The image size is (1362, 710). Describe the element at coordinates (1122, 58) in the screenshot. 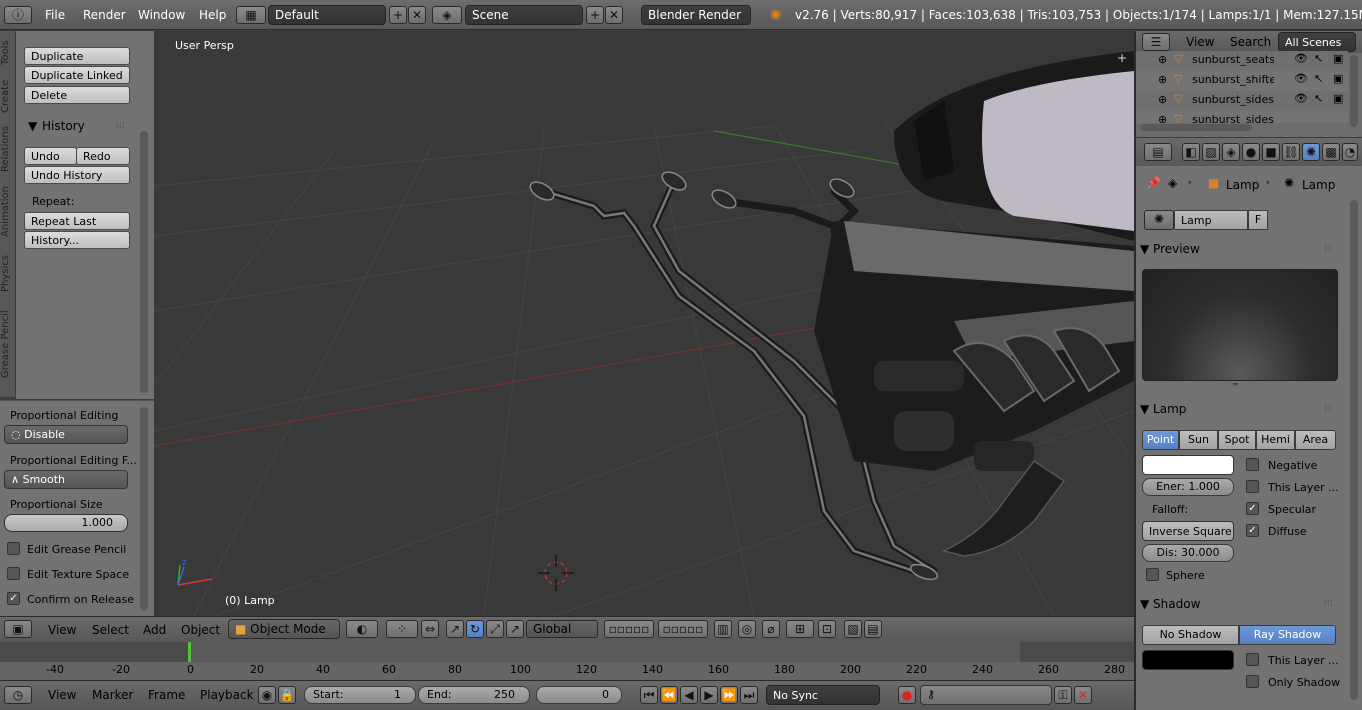

I see `viewport-expand-icon: +` at that location.